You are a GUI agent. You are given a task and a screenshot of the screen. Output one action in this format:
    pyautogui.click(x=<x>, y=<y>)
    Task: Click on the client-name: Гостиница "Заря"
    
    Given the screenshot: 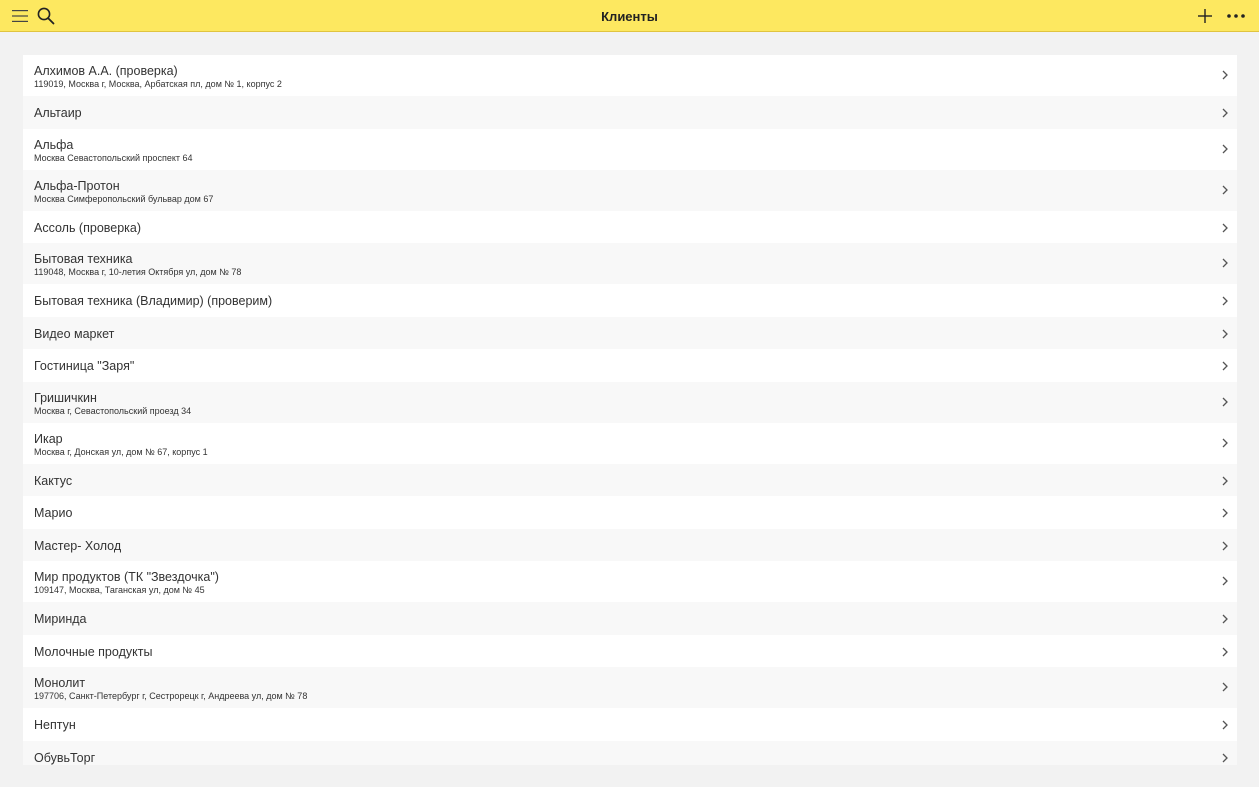 What is the action you would take?
    pyautogui.click(x=84, y=366)
    